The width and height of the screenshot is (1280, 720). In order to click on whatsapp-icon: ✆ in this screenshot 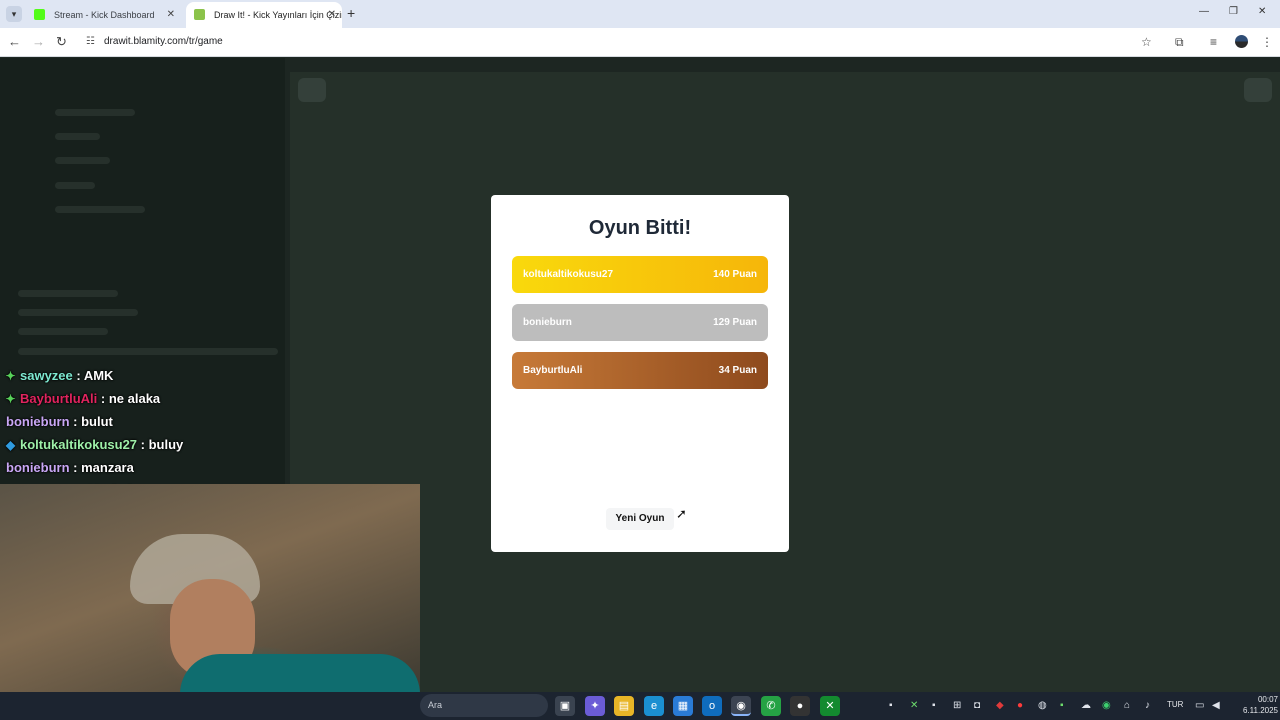, I will do `click(771, 706)`.